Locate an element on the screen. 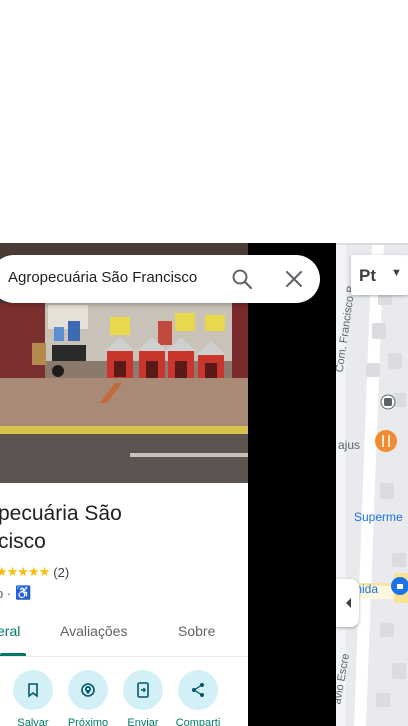 This screenshot has height=726, width=408. action-row: Salvar Próximo Enviar Comparti is located at coordinates (124, 698).